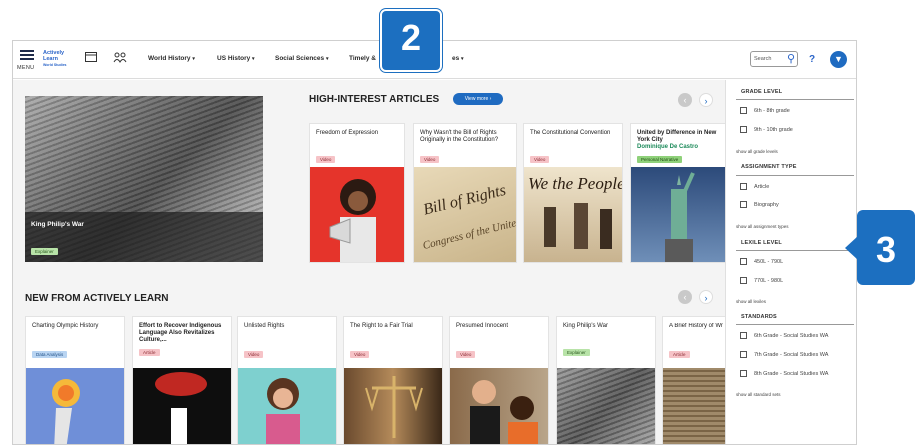 The height and width of the screenshot is (445, 917). Describe the element at coordinates (698, 326) in the screenshot. I see `card-title: A Brief History of Wr Language` at that location.